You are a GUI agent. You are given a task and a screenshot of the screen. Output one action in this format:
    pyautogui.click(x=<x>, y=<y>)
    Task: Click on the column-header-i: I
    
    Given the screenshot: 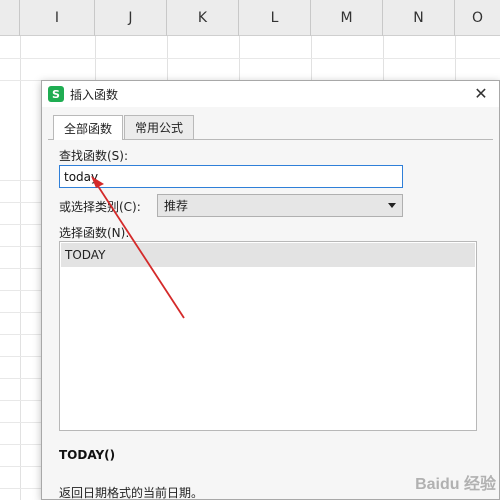 What is the action you would take?
    pyautogui.click(x=57, y=18)
    